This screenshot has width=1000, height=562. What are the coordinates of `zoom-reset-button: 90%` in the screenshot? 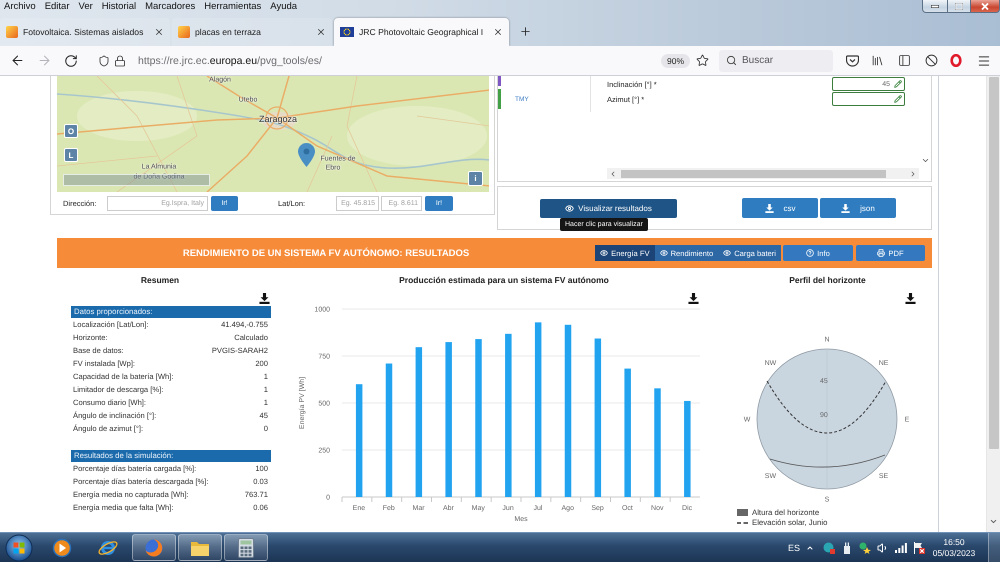 It's located at (675, 61).